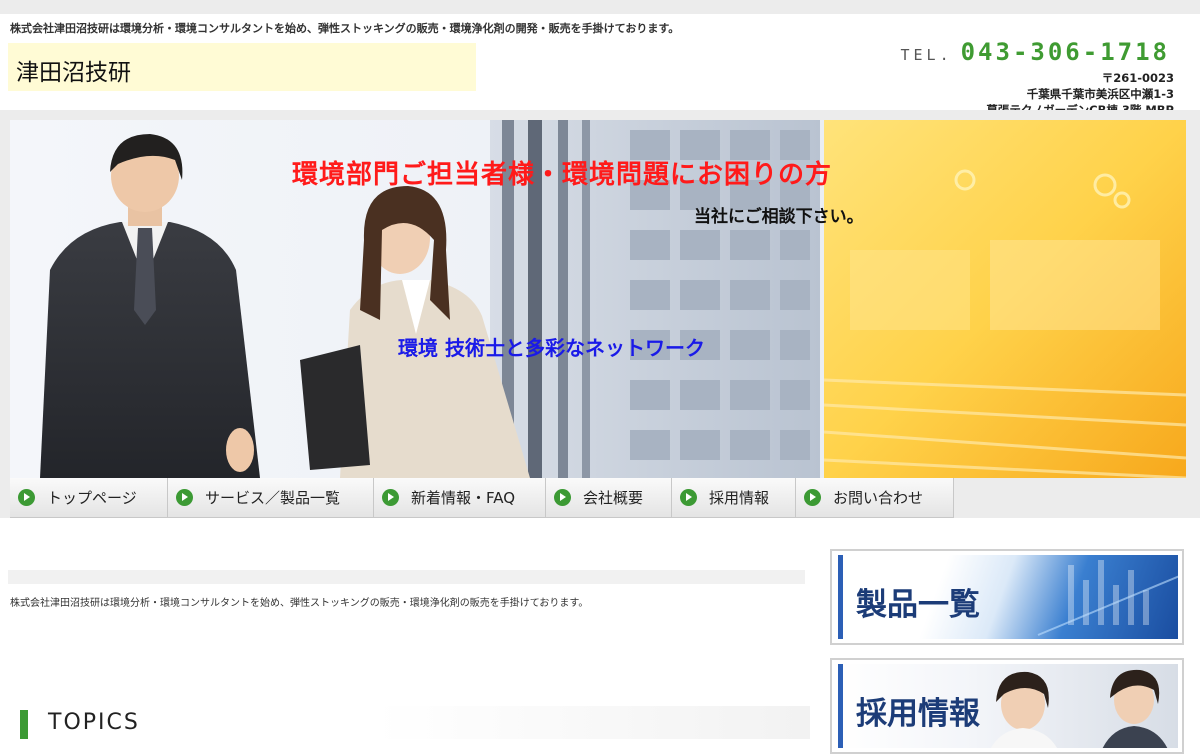 This screenshot has width=1200, height=754. What do you see at coordinates (94, 722) in the screenshot?
I see `topics-heading-text: TOPICS` at bounding box center [94, 722].